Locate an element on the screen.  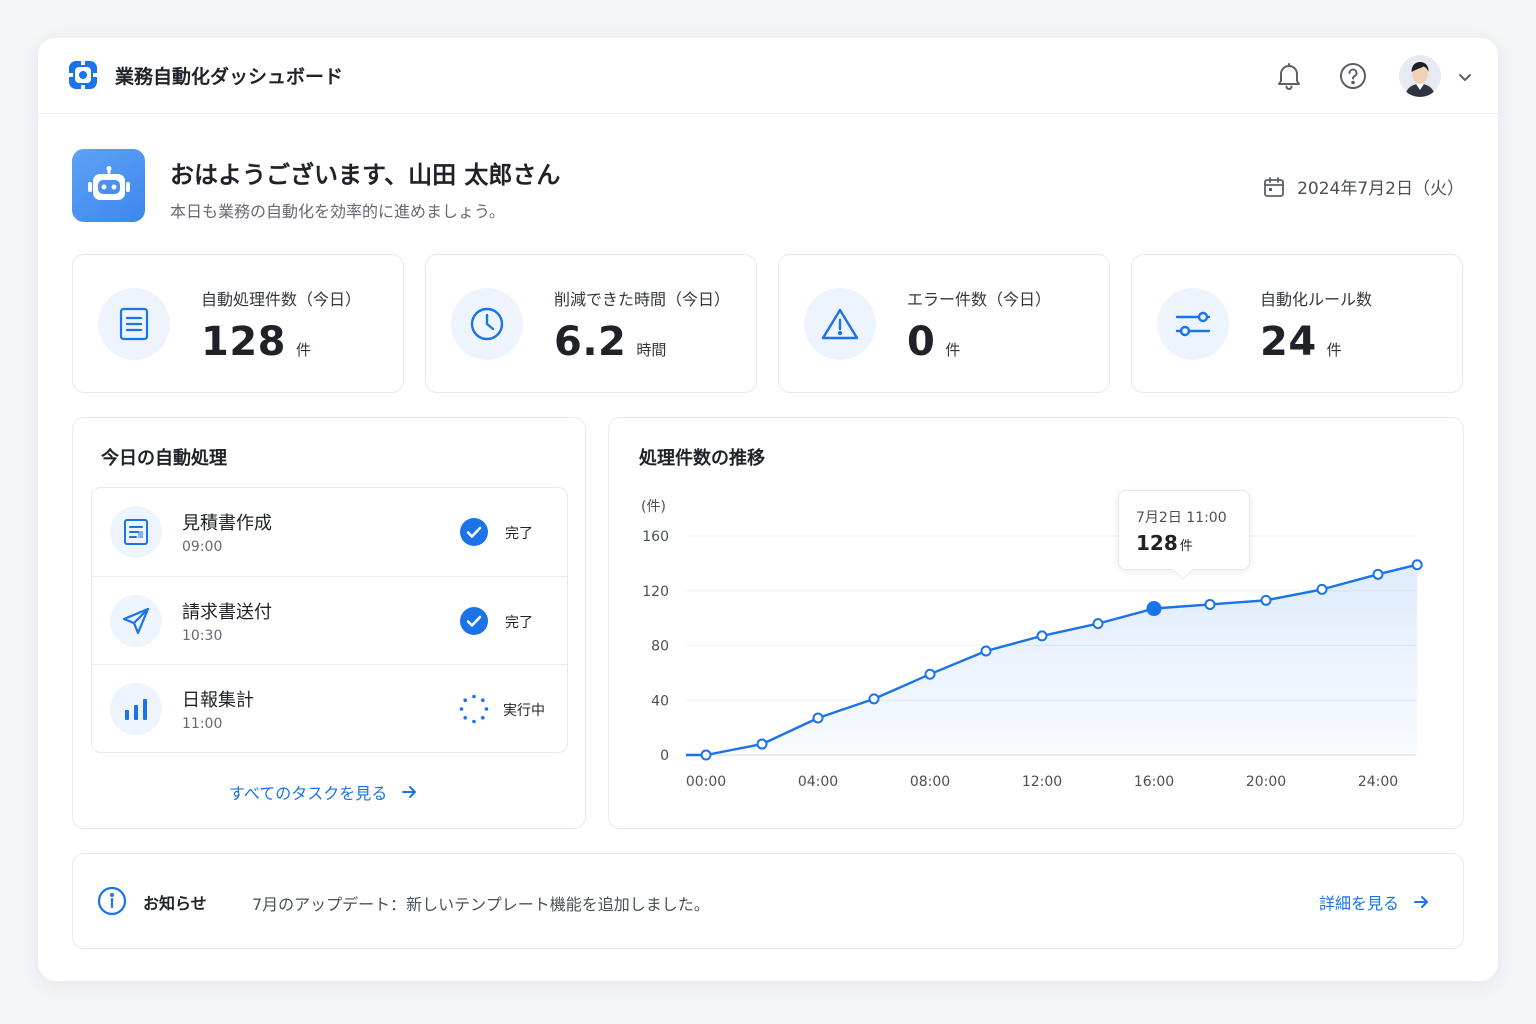
notice-bar: お知らせ 7月のアップデート：新しいテンプレート機能を追加しました。 詳細を見る is located at coordinates (768, 901).